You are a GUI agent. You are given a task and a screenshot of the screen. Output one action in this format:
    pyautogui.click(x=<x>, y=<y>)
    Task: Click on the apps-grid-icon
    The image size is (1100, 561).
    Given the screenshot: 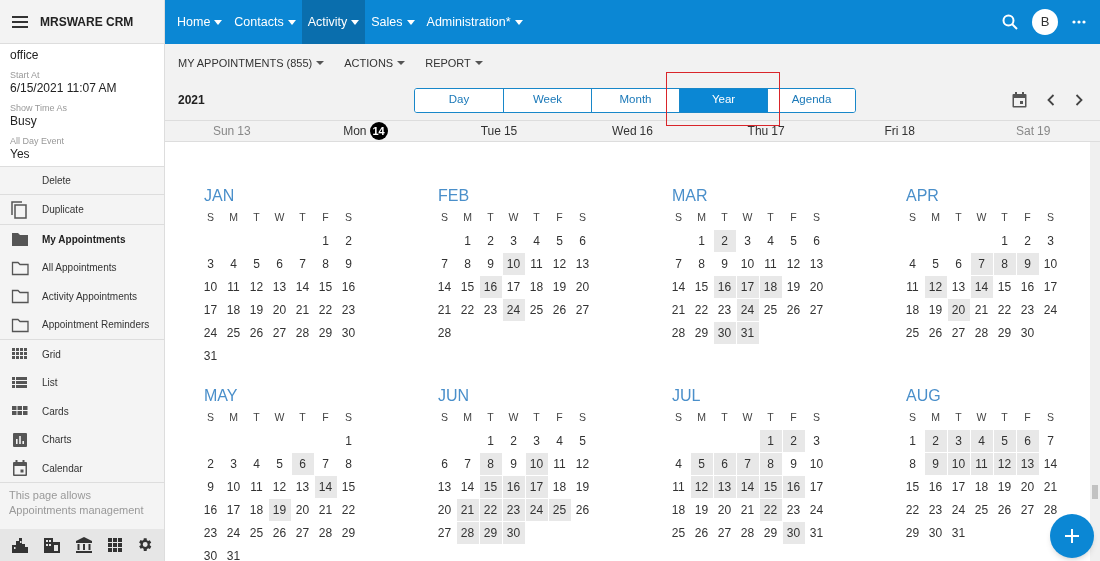 What is the action you would take?
    pyautogui.click(x=114, y=544)
    